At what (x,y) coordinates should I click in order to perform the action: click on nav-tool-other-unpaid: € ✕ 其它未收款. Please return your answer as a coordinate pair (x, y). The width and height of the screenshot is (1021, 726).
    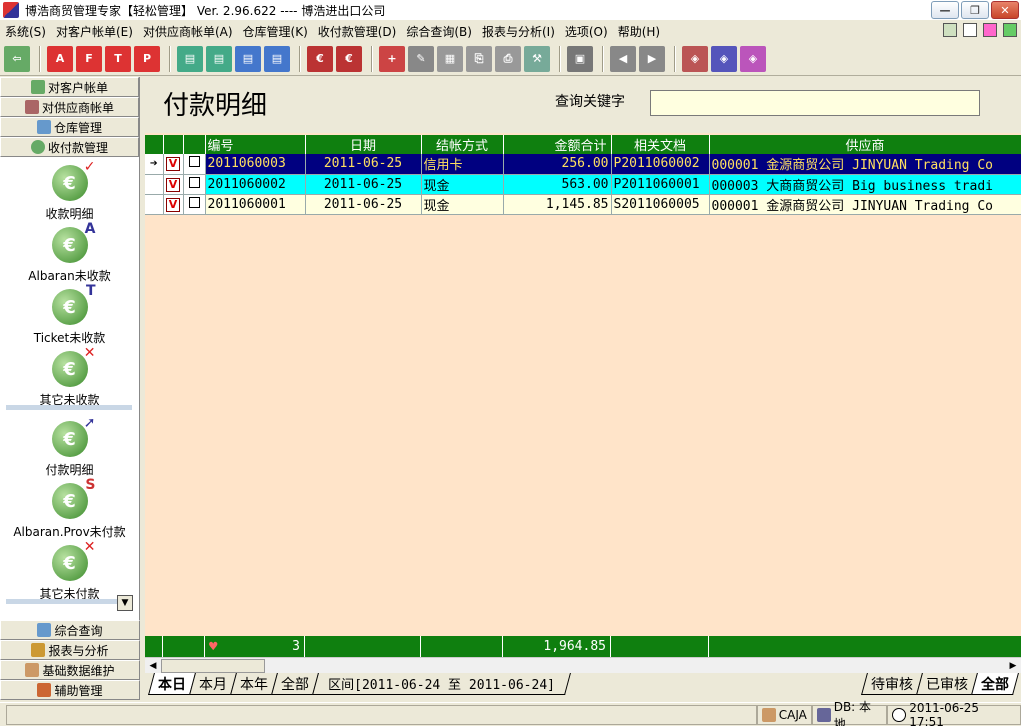
    Looking at the image, I should click on (69, 376).